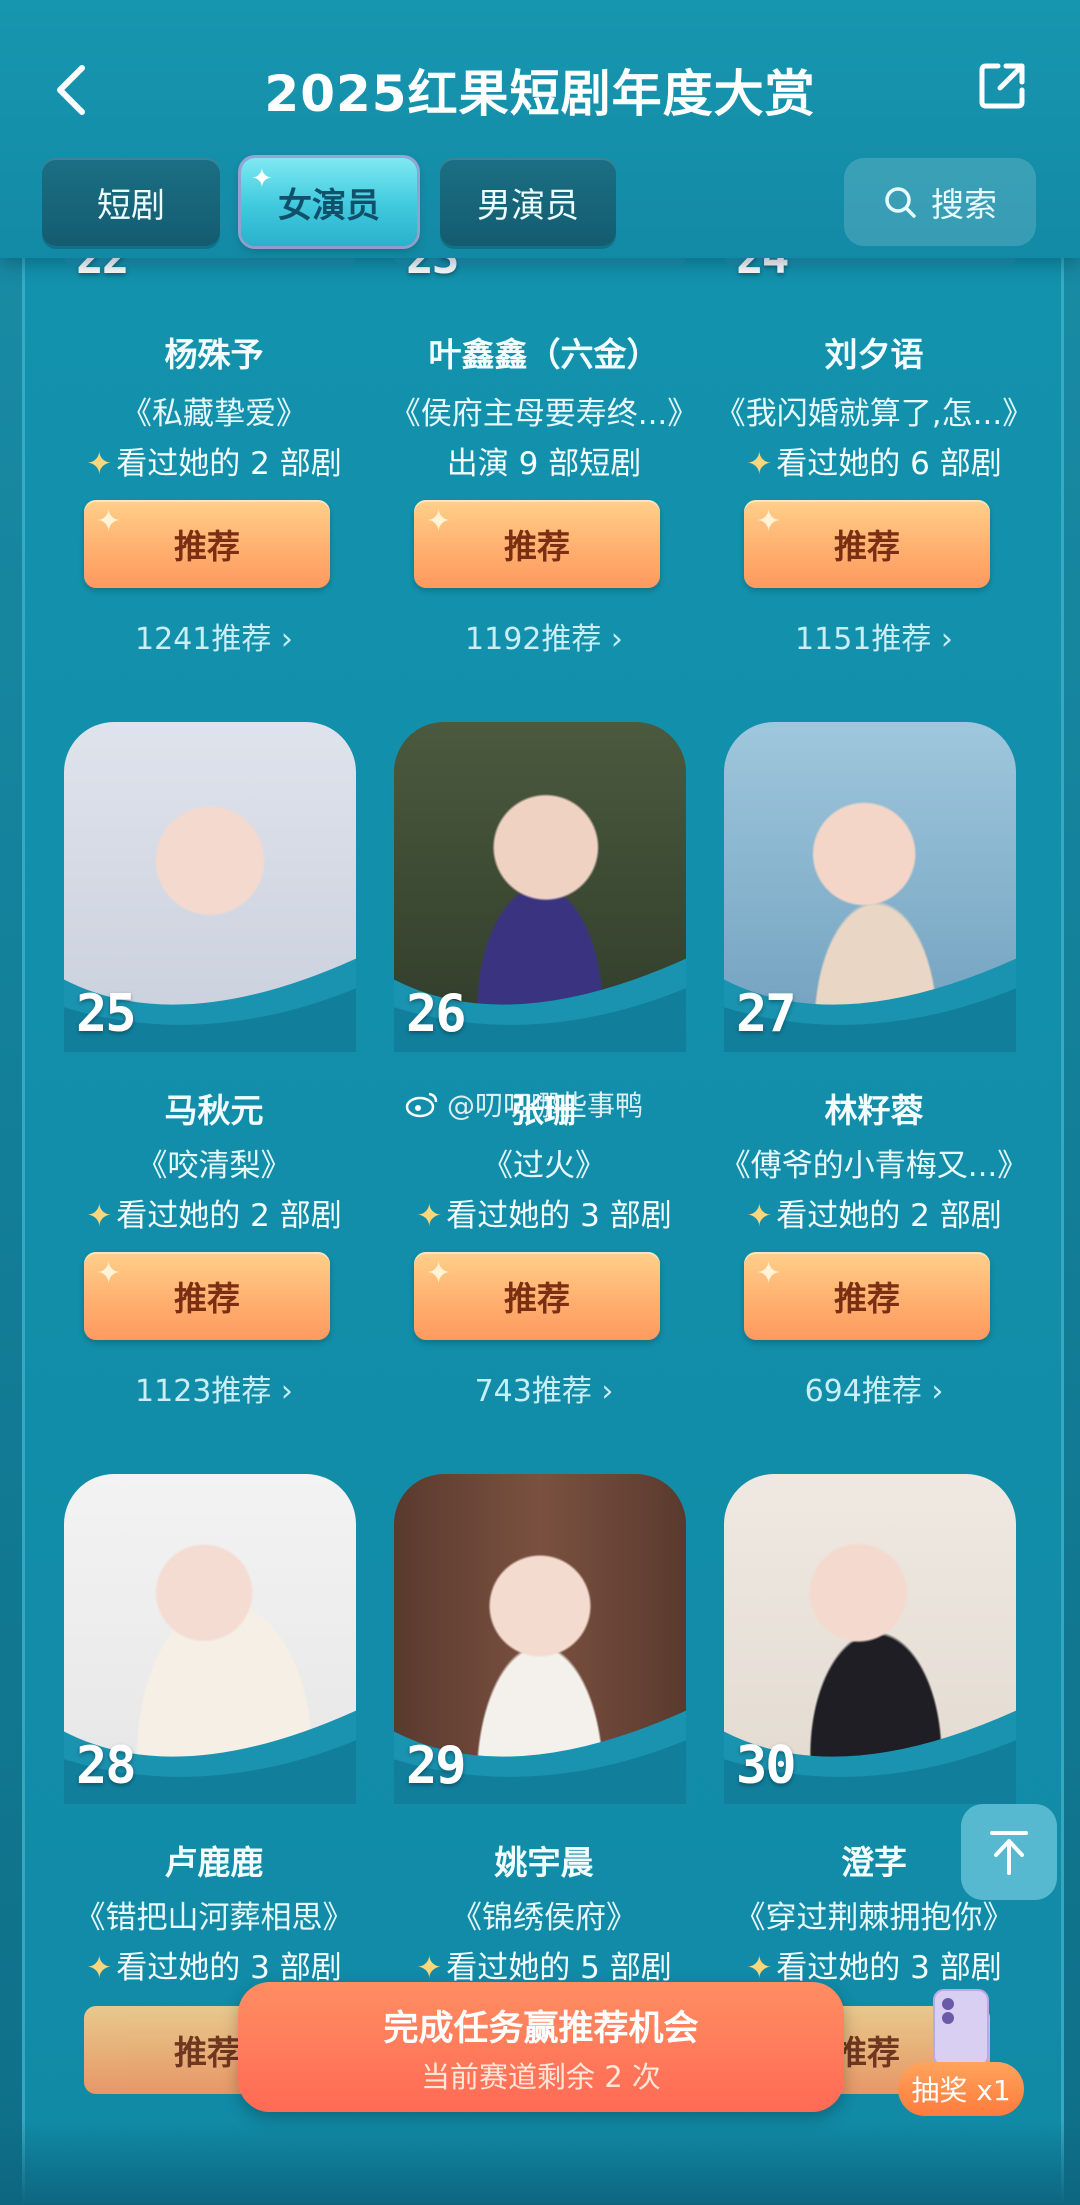  Describe the element at coordinates (544, 464) in the screenshot. I see `watched-text: 出演 9 部短剧` at that location.